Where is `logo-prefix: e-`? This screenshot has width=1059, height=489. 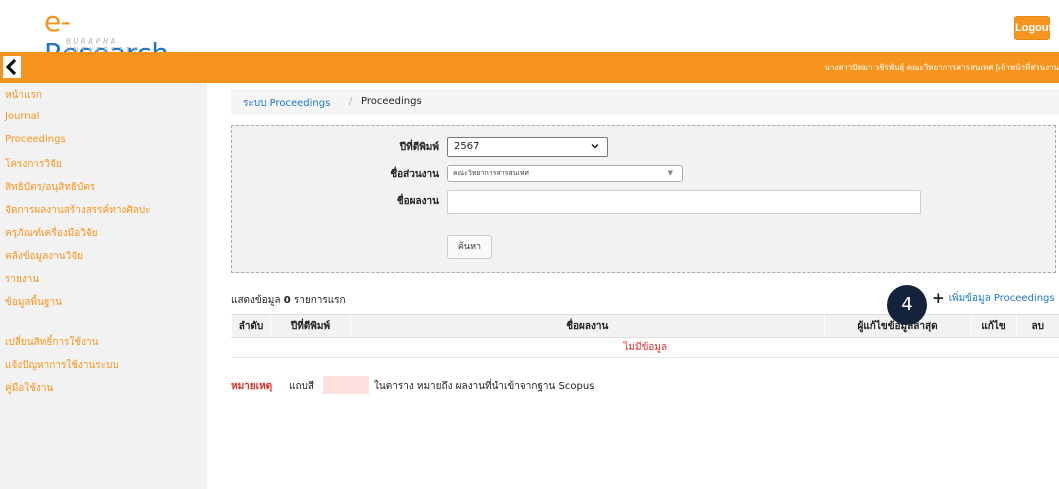
logo-prefix: e- is located at coordinates (57, 21).